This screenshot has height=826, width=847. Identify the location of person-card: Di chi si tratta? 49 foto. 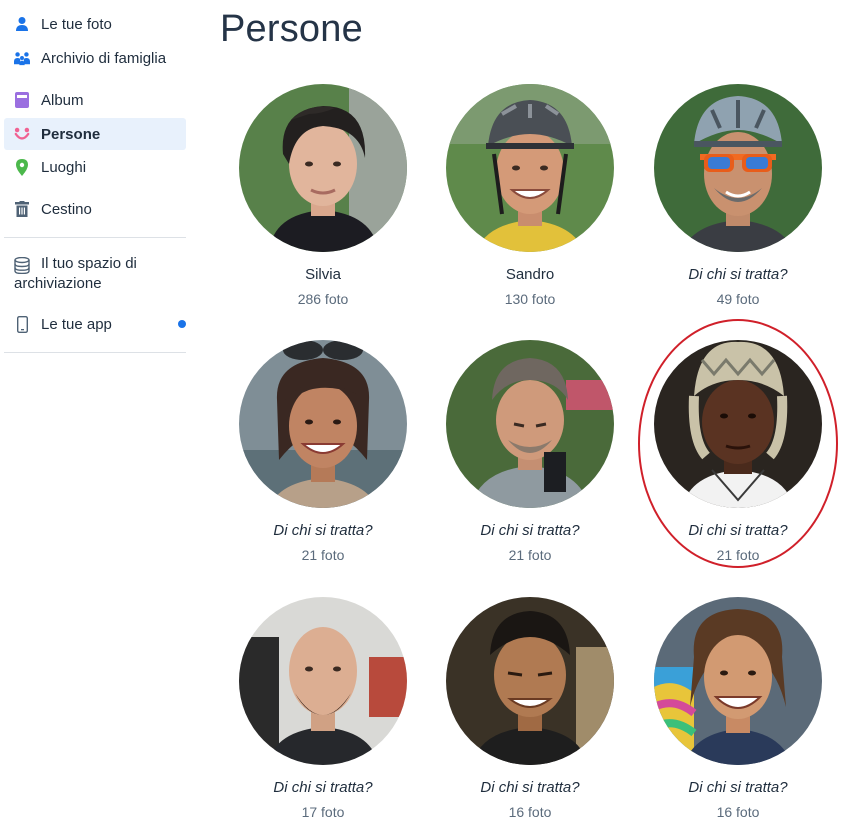
(738, 196).